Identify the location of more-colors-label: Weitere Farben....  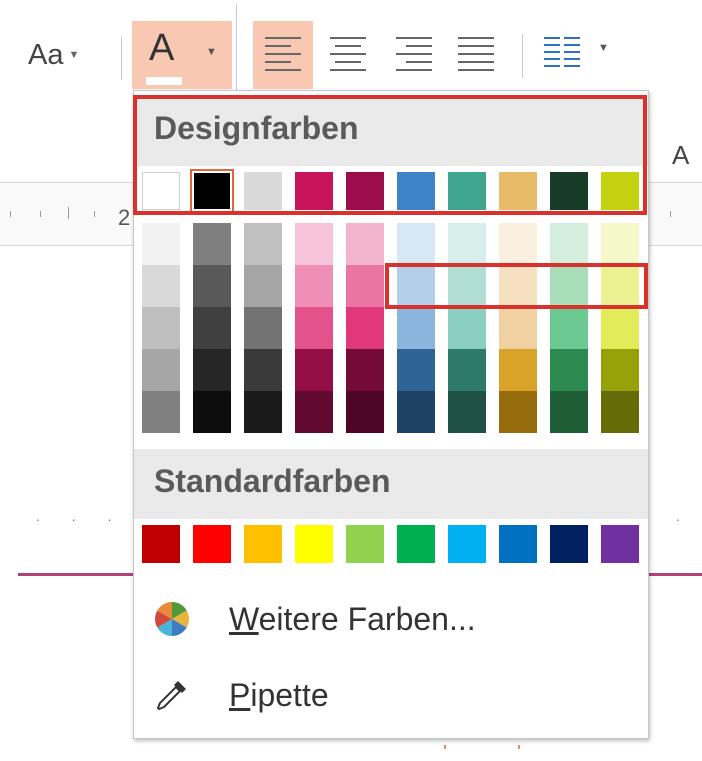
(352, 619).